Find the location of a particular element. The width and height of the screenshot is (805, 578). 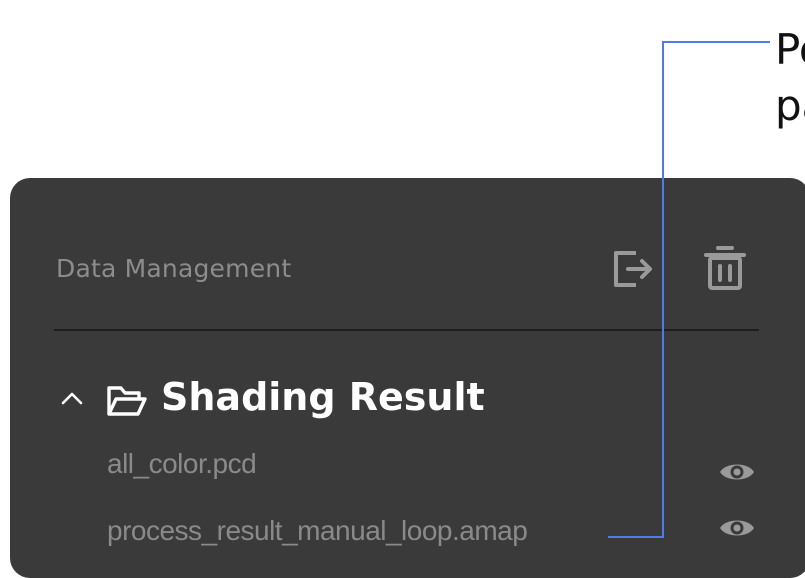

header-divider is located at coordinates (406, 330).